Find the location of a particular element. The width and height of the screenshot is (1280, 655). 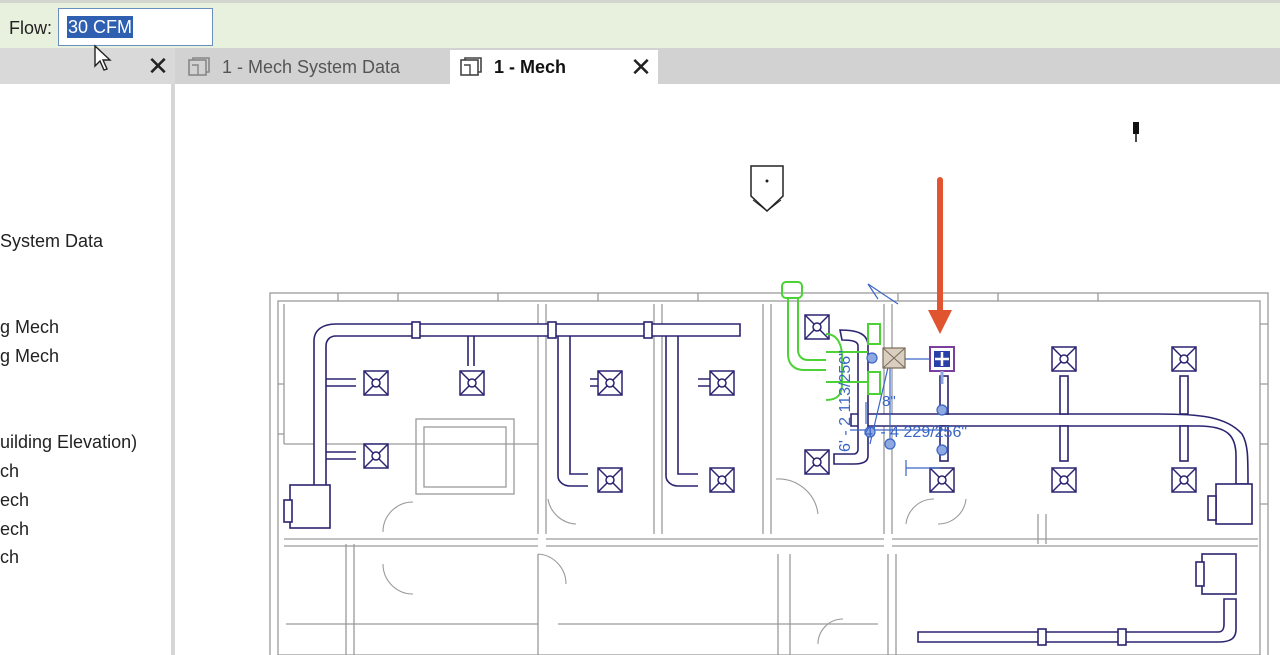

view-tab-strip: ✕ 1 - Mech System Data 1 - Mech ✕ is located at coordinates (640, 66).